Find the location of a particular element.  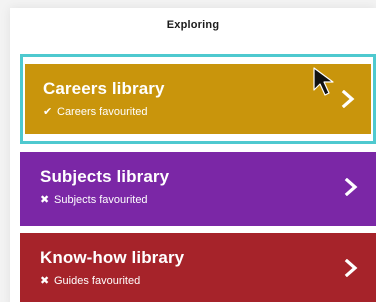

mouse-cursor-icon is located at coordinates (323, 81).